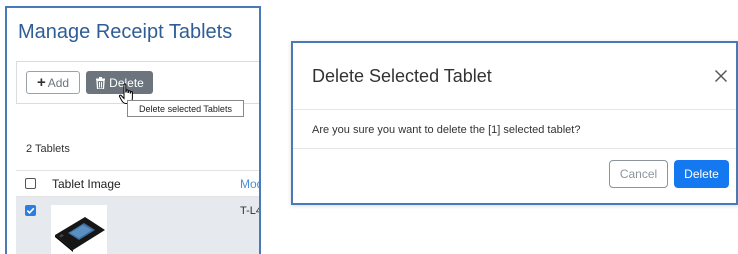  Describe the element at coordinates (514, 109) in the screenshot. I see `modal-header-divider` at that location.